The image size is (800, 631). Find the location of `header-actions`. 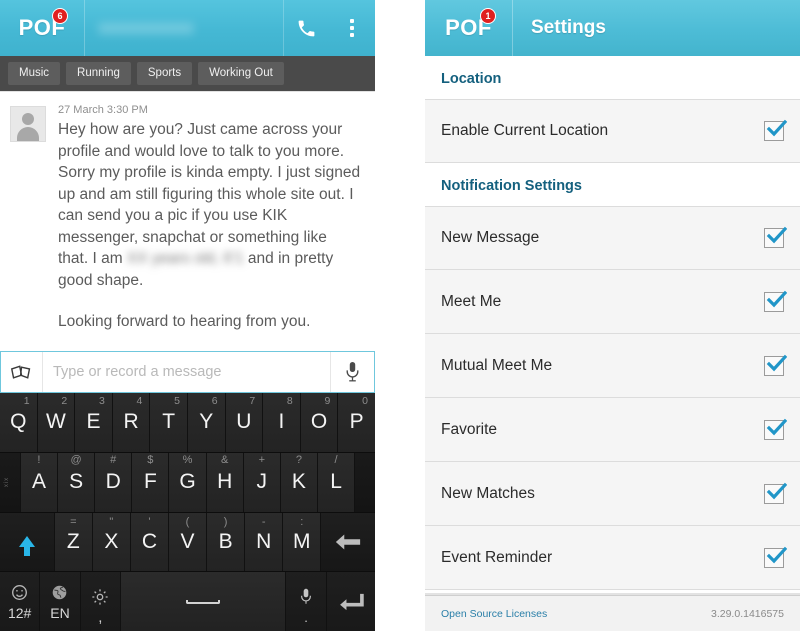

header-actions is located at coordinates (329, 28).